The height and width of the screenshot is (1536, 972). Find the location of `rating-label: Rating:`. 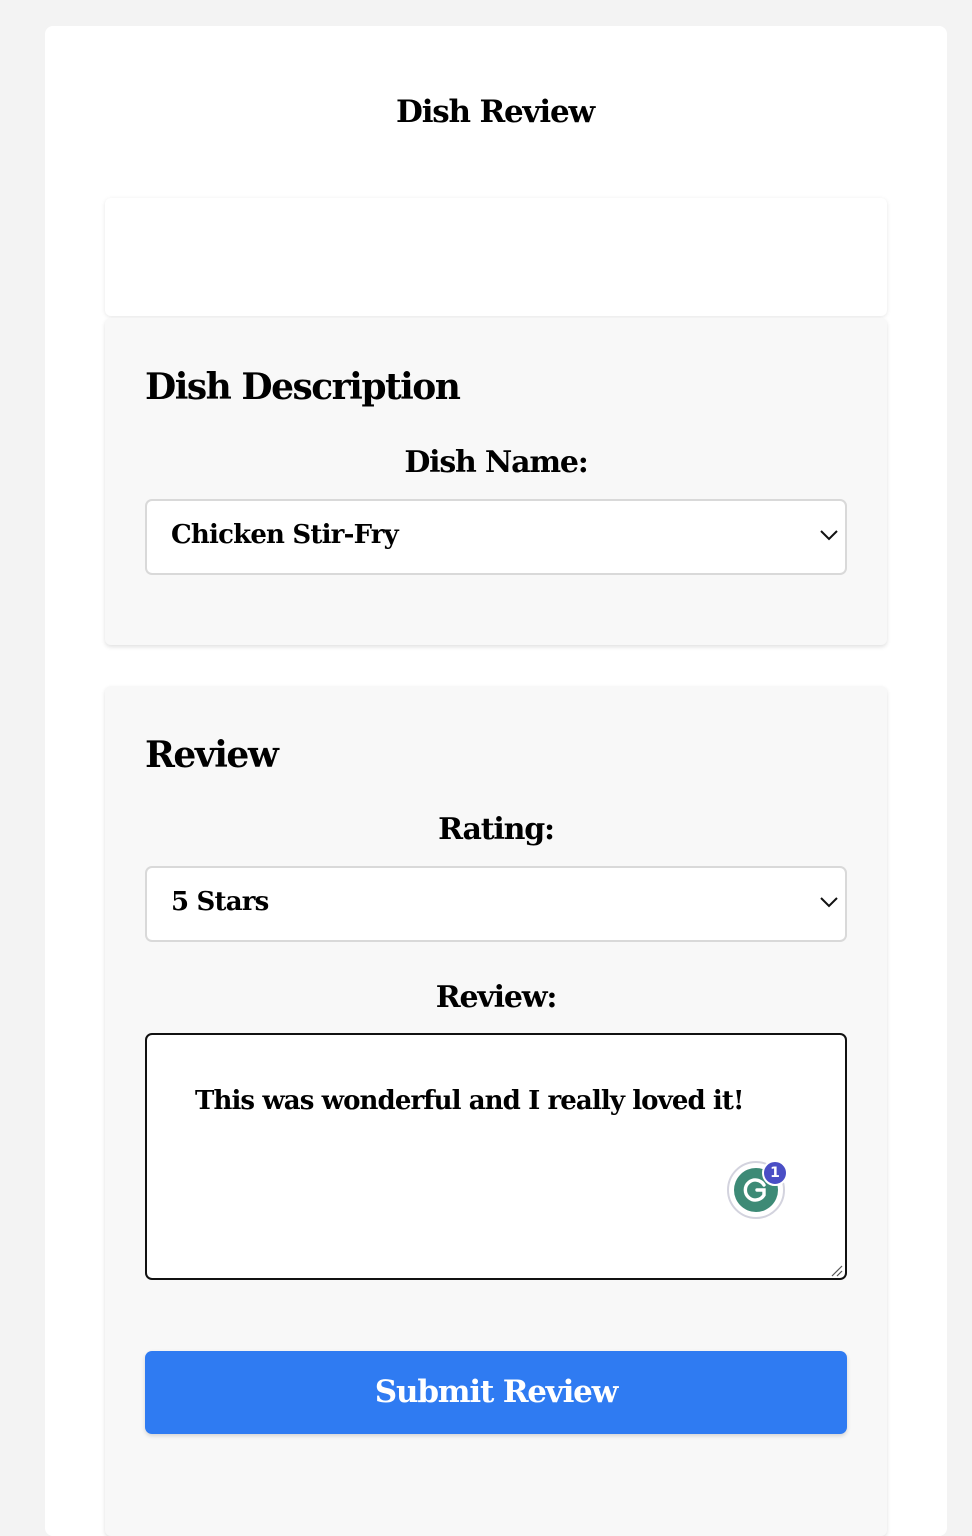

rating-label: Rating: is located at coordinates (496, 829).